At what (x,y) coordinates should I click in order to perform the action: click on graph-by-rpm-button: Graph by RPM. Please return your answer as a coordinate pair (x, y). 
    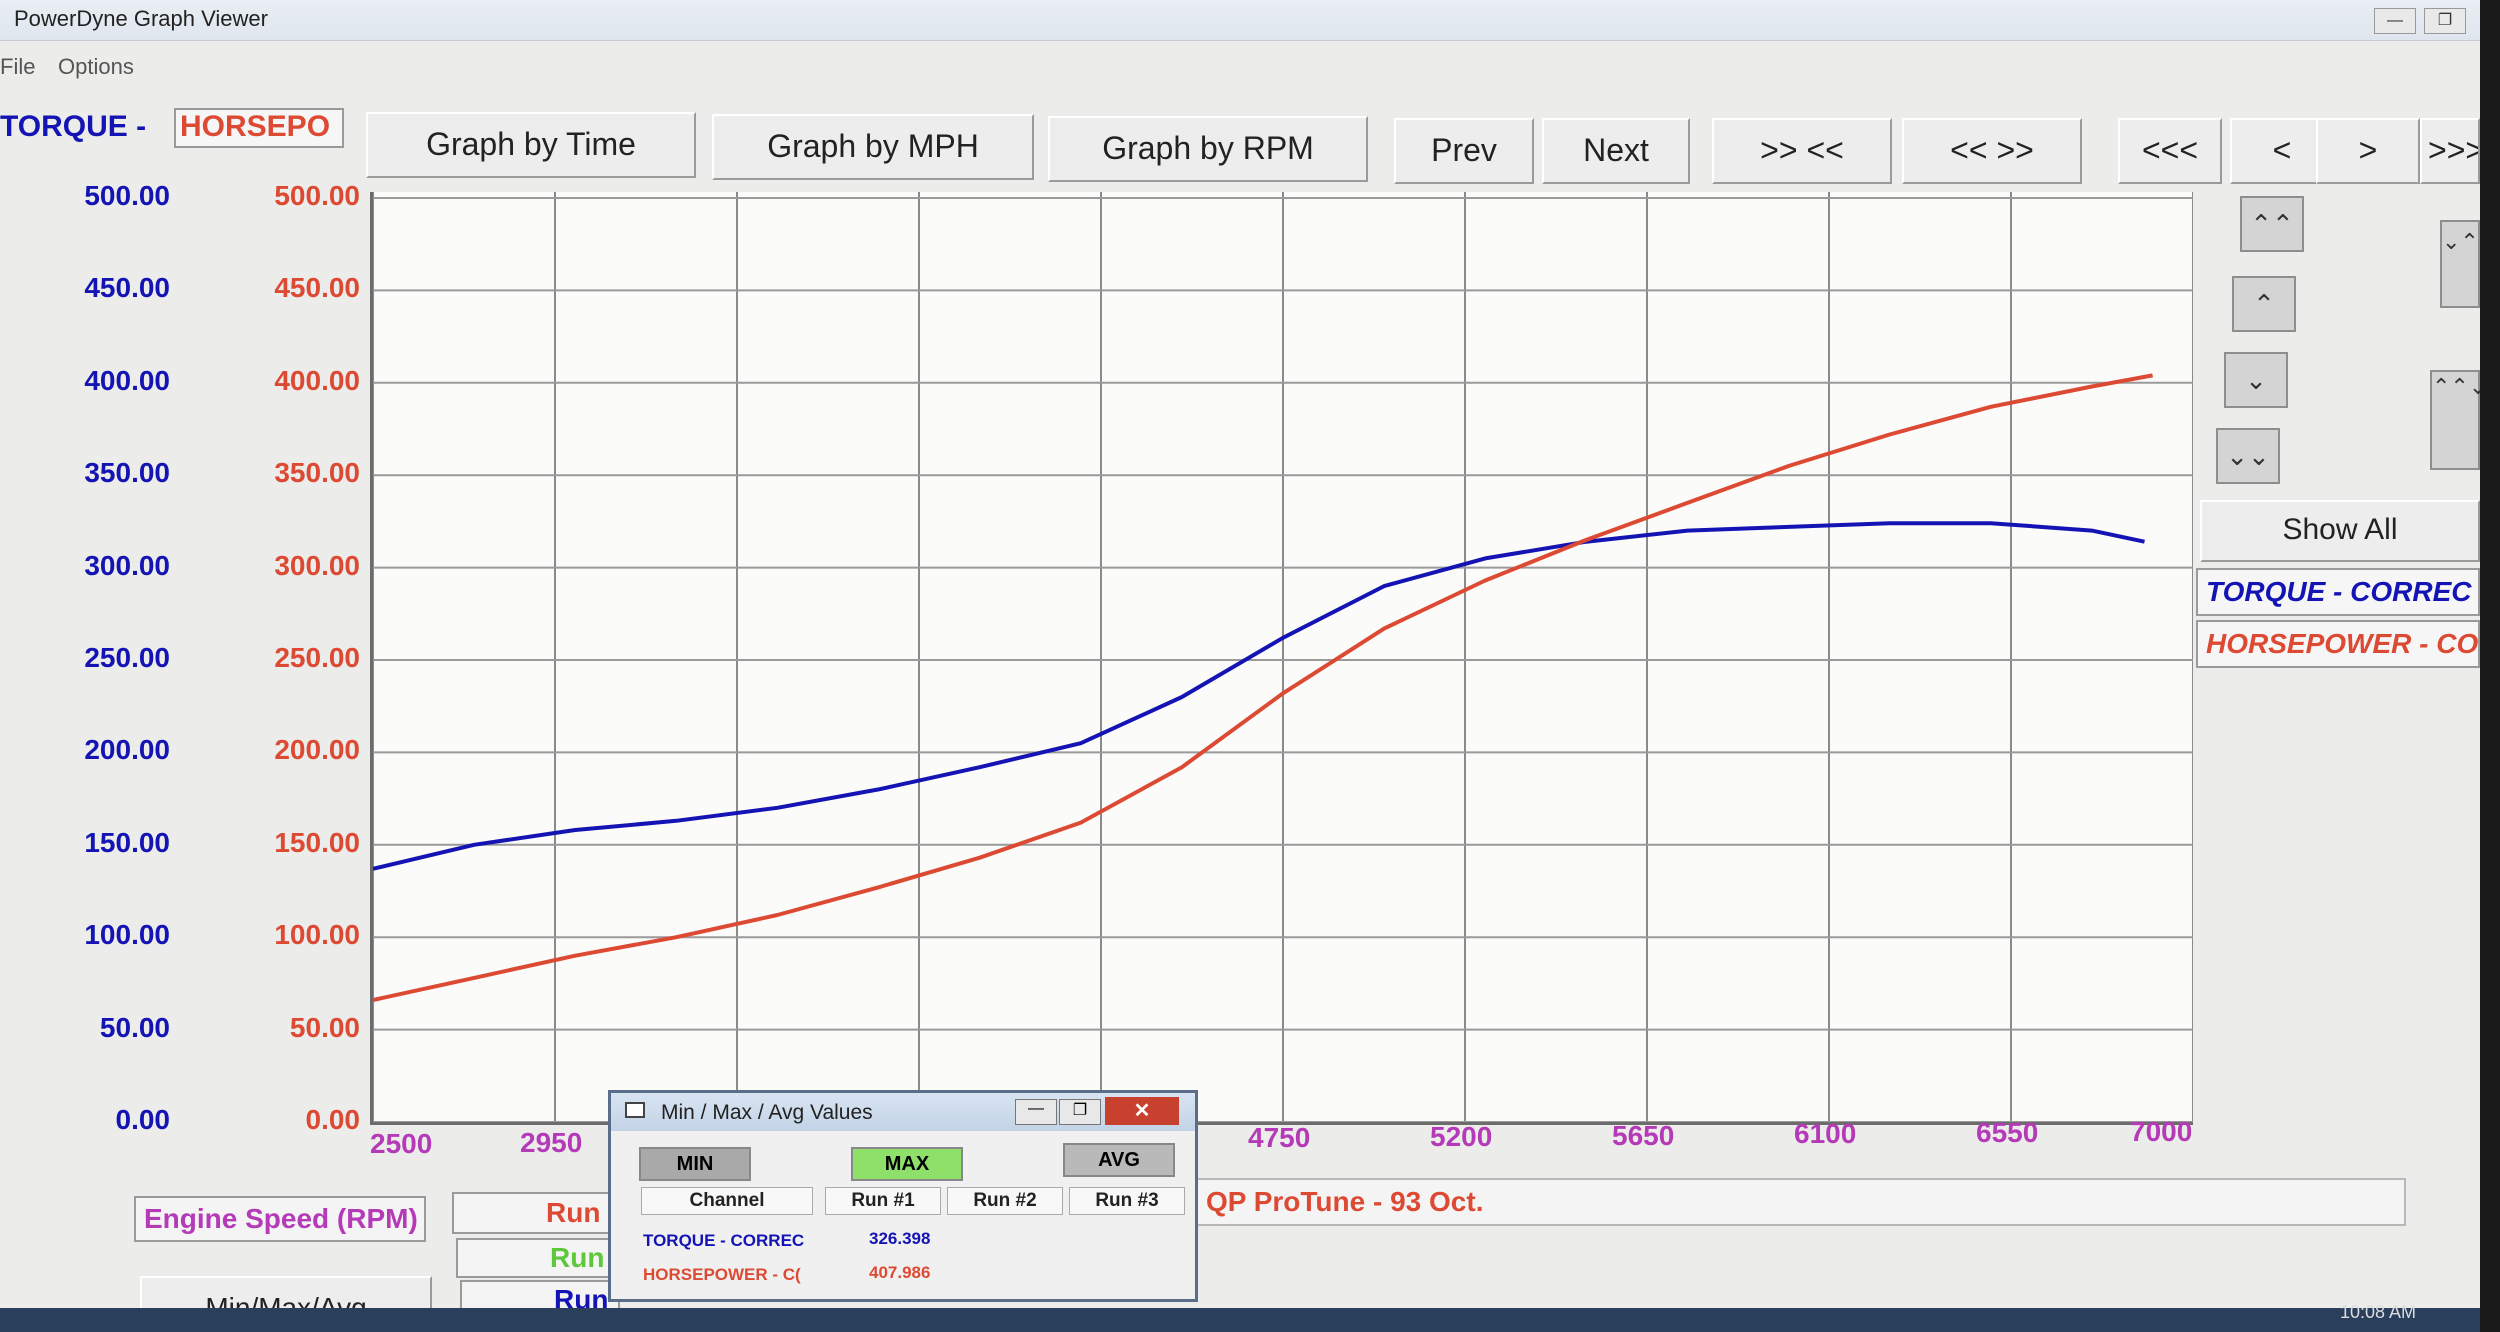
    Looking at the image, I should click on (1208, 149).